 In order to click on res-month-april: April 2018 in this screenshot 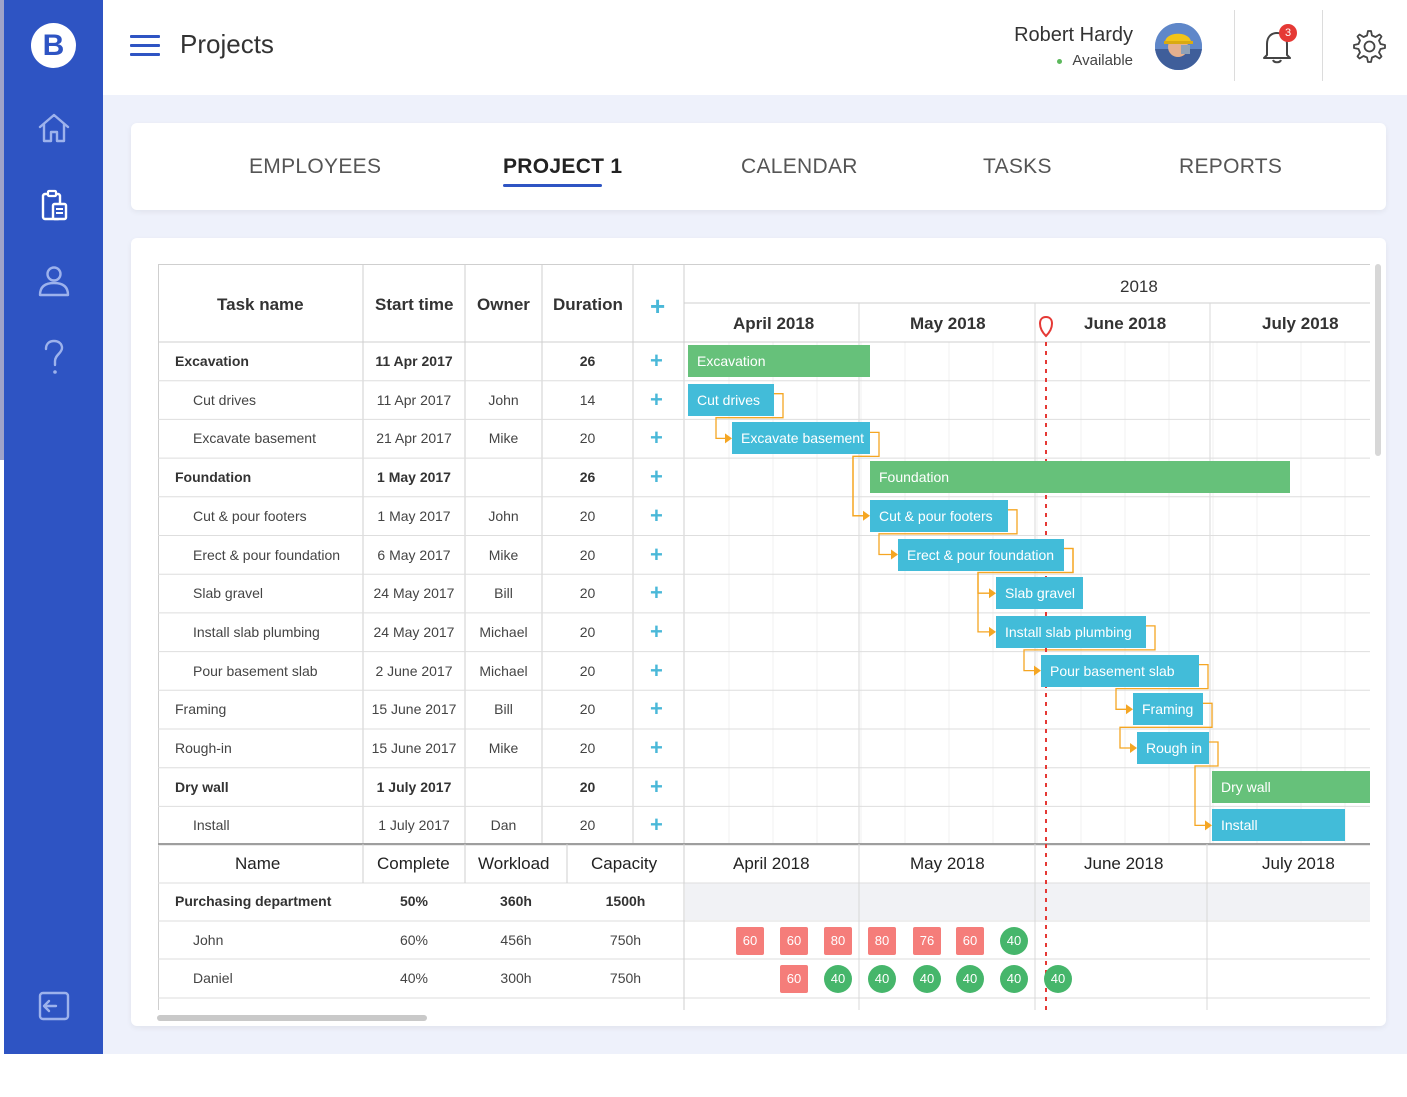, I will do `click(771, 863)`.